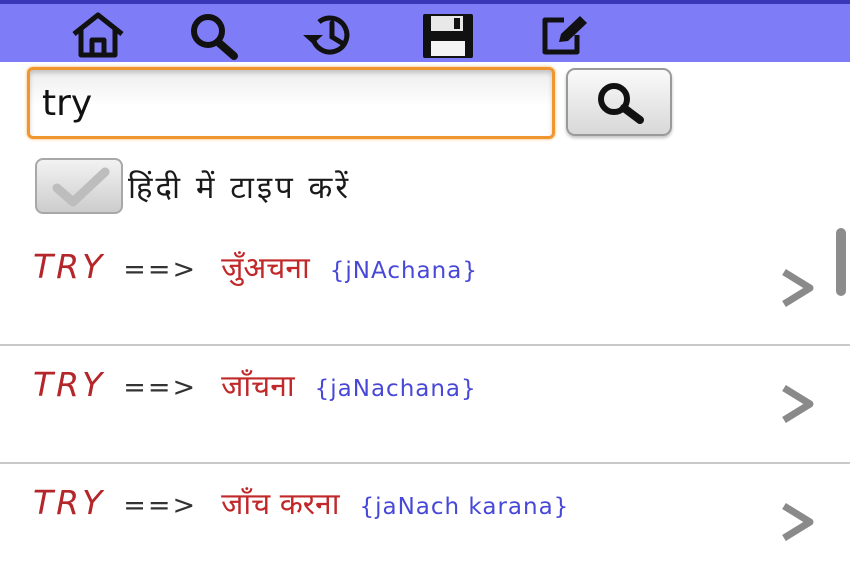 This screenshot has width=850, height=582. Describe the element at coordinates (403, 271) in the screenshot. I see `transliteration: {jNAchana}` at that location.